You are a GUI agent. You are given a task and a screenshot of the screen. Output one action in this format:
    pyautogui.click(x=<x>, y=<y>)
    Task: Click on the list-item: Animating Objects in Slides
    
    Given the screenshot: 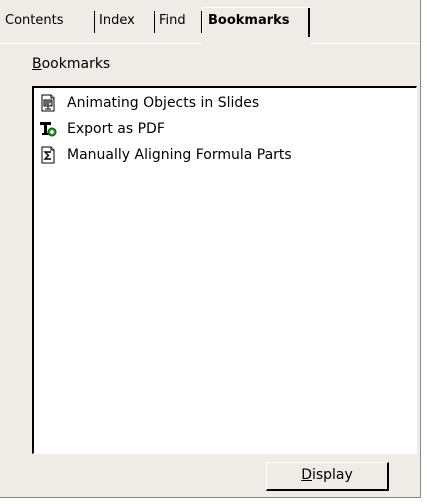 What is the action you would take?
    pyautogui.click(x=224, y=103)
    